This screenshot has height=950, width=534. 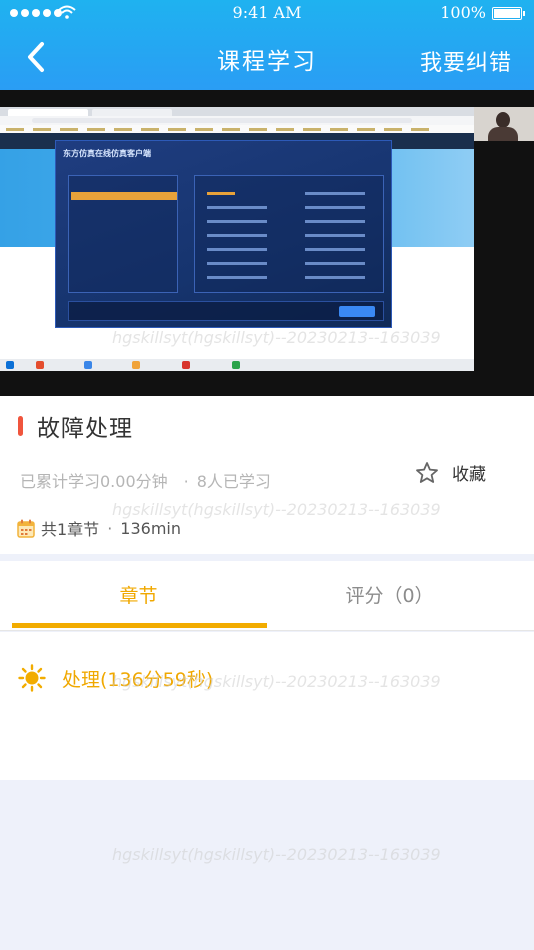 I want to click on course-title: 故障处理, so click(x=85, y=429).